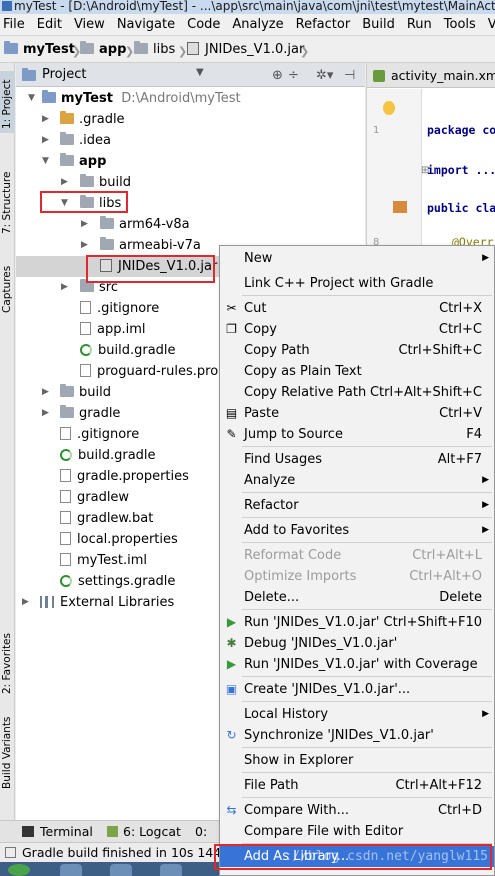  Describe the element at coordinates (66, 831) in the screenshot. I see `tab-terminal: Terminal` at that location.